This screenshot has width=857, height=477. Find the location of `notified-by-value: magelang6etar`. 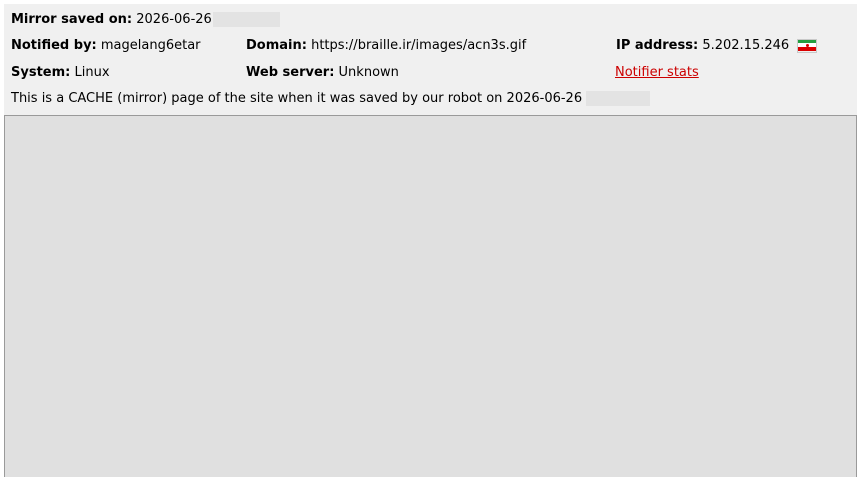

notified-by-value: magelang6etar is located at coordinates (150, 45).